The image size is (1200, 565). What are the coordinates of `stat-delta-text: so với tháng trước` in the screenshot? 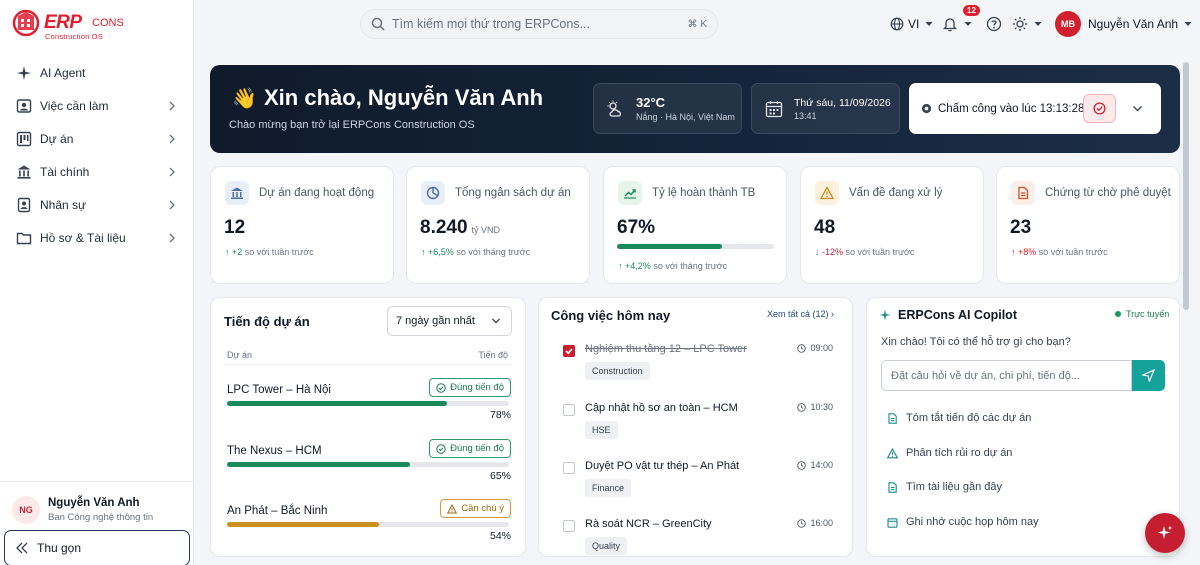 It's located at (690, 266).